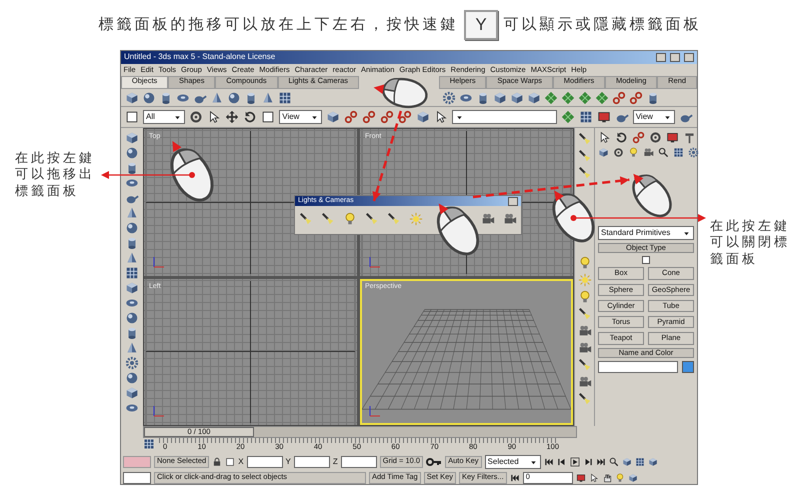  I want to click on minimize-button, so click(661, 57).